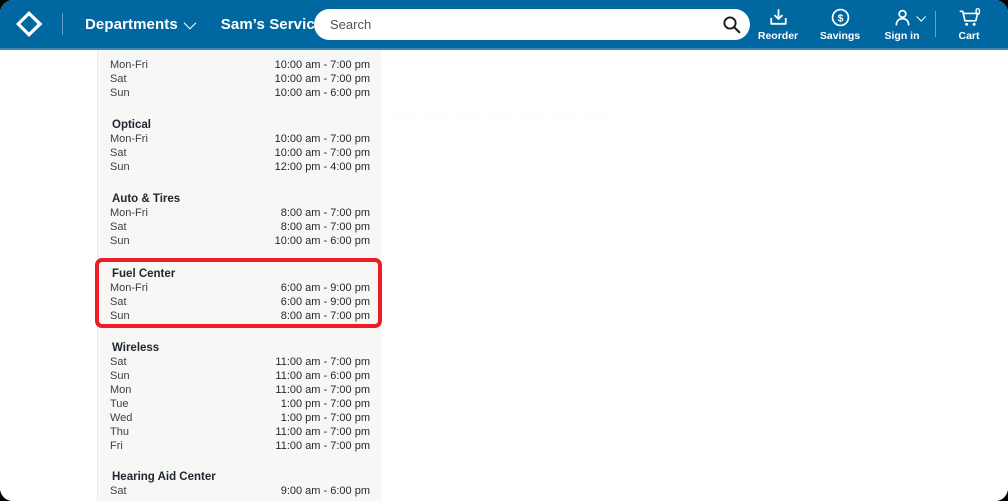 This screenshot has width=1008, height=501. What do you see at coordinates (121, 418) in the screenshot?
I see `hours-row-day: Wed` at bounding box center [121, 418].